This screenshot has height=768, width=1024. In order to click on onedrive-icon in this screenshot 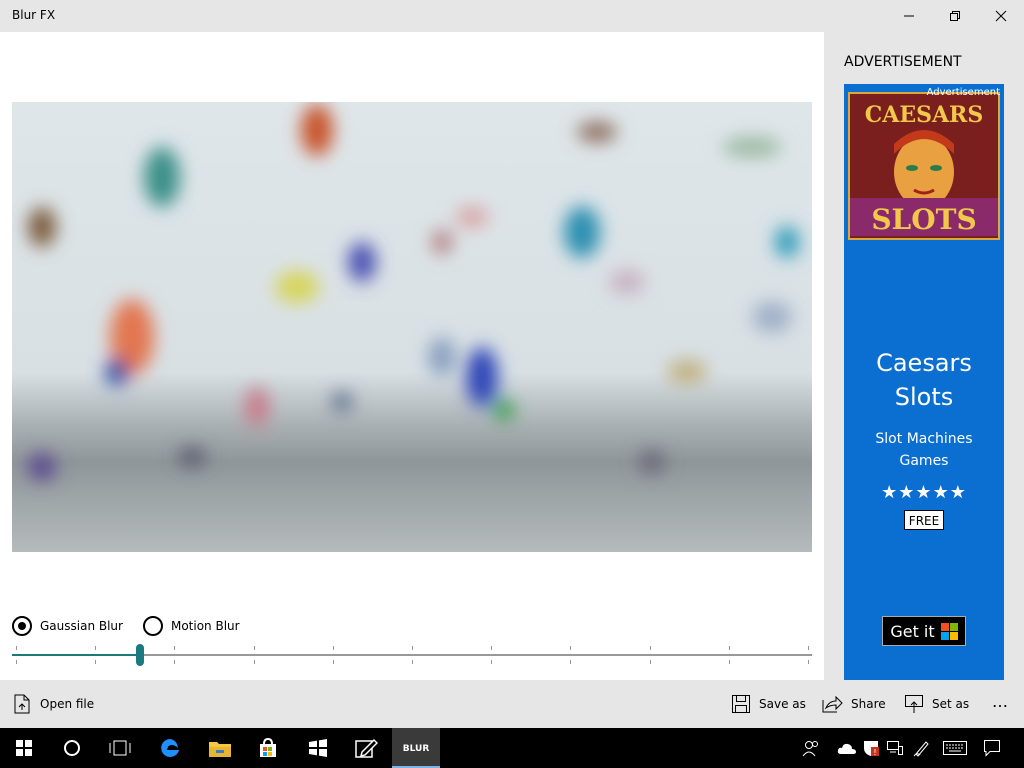, I will do `click(846, 748)`.